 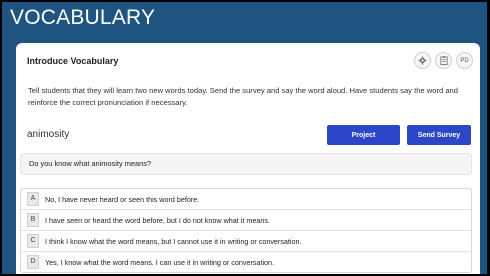 I want to click on gear-glyph, so click(x=422, y=60).